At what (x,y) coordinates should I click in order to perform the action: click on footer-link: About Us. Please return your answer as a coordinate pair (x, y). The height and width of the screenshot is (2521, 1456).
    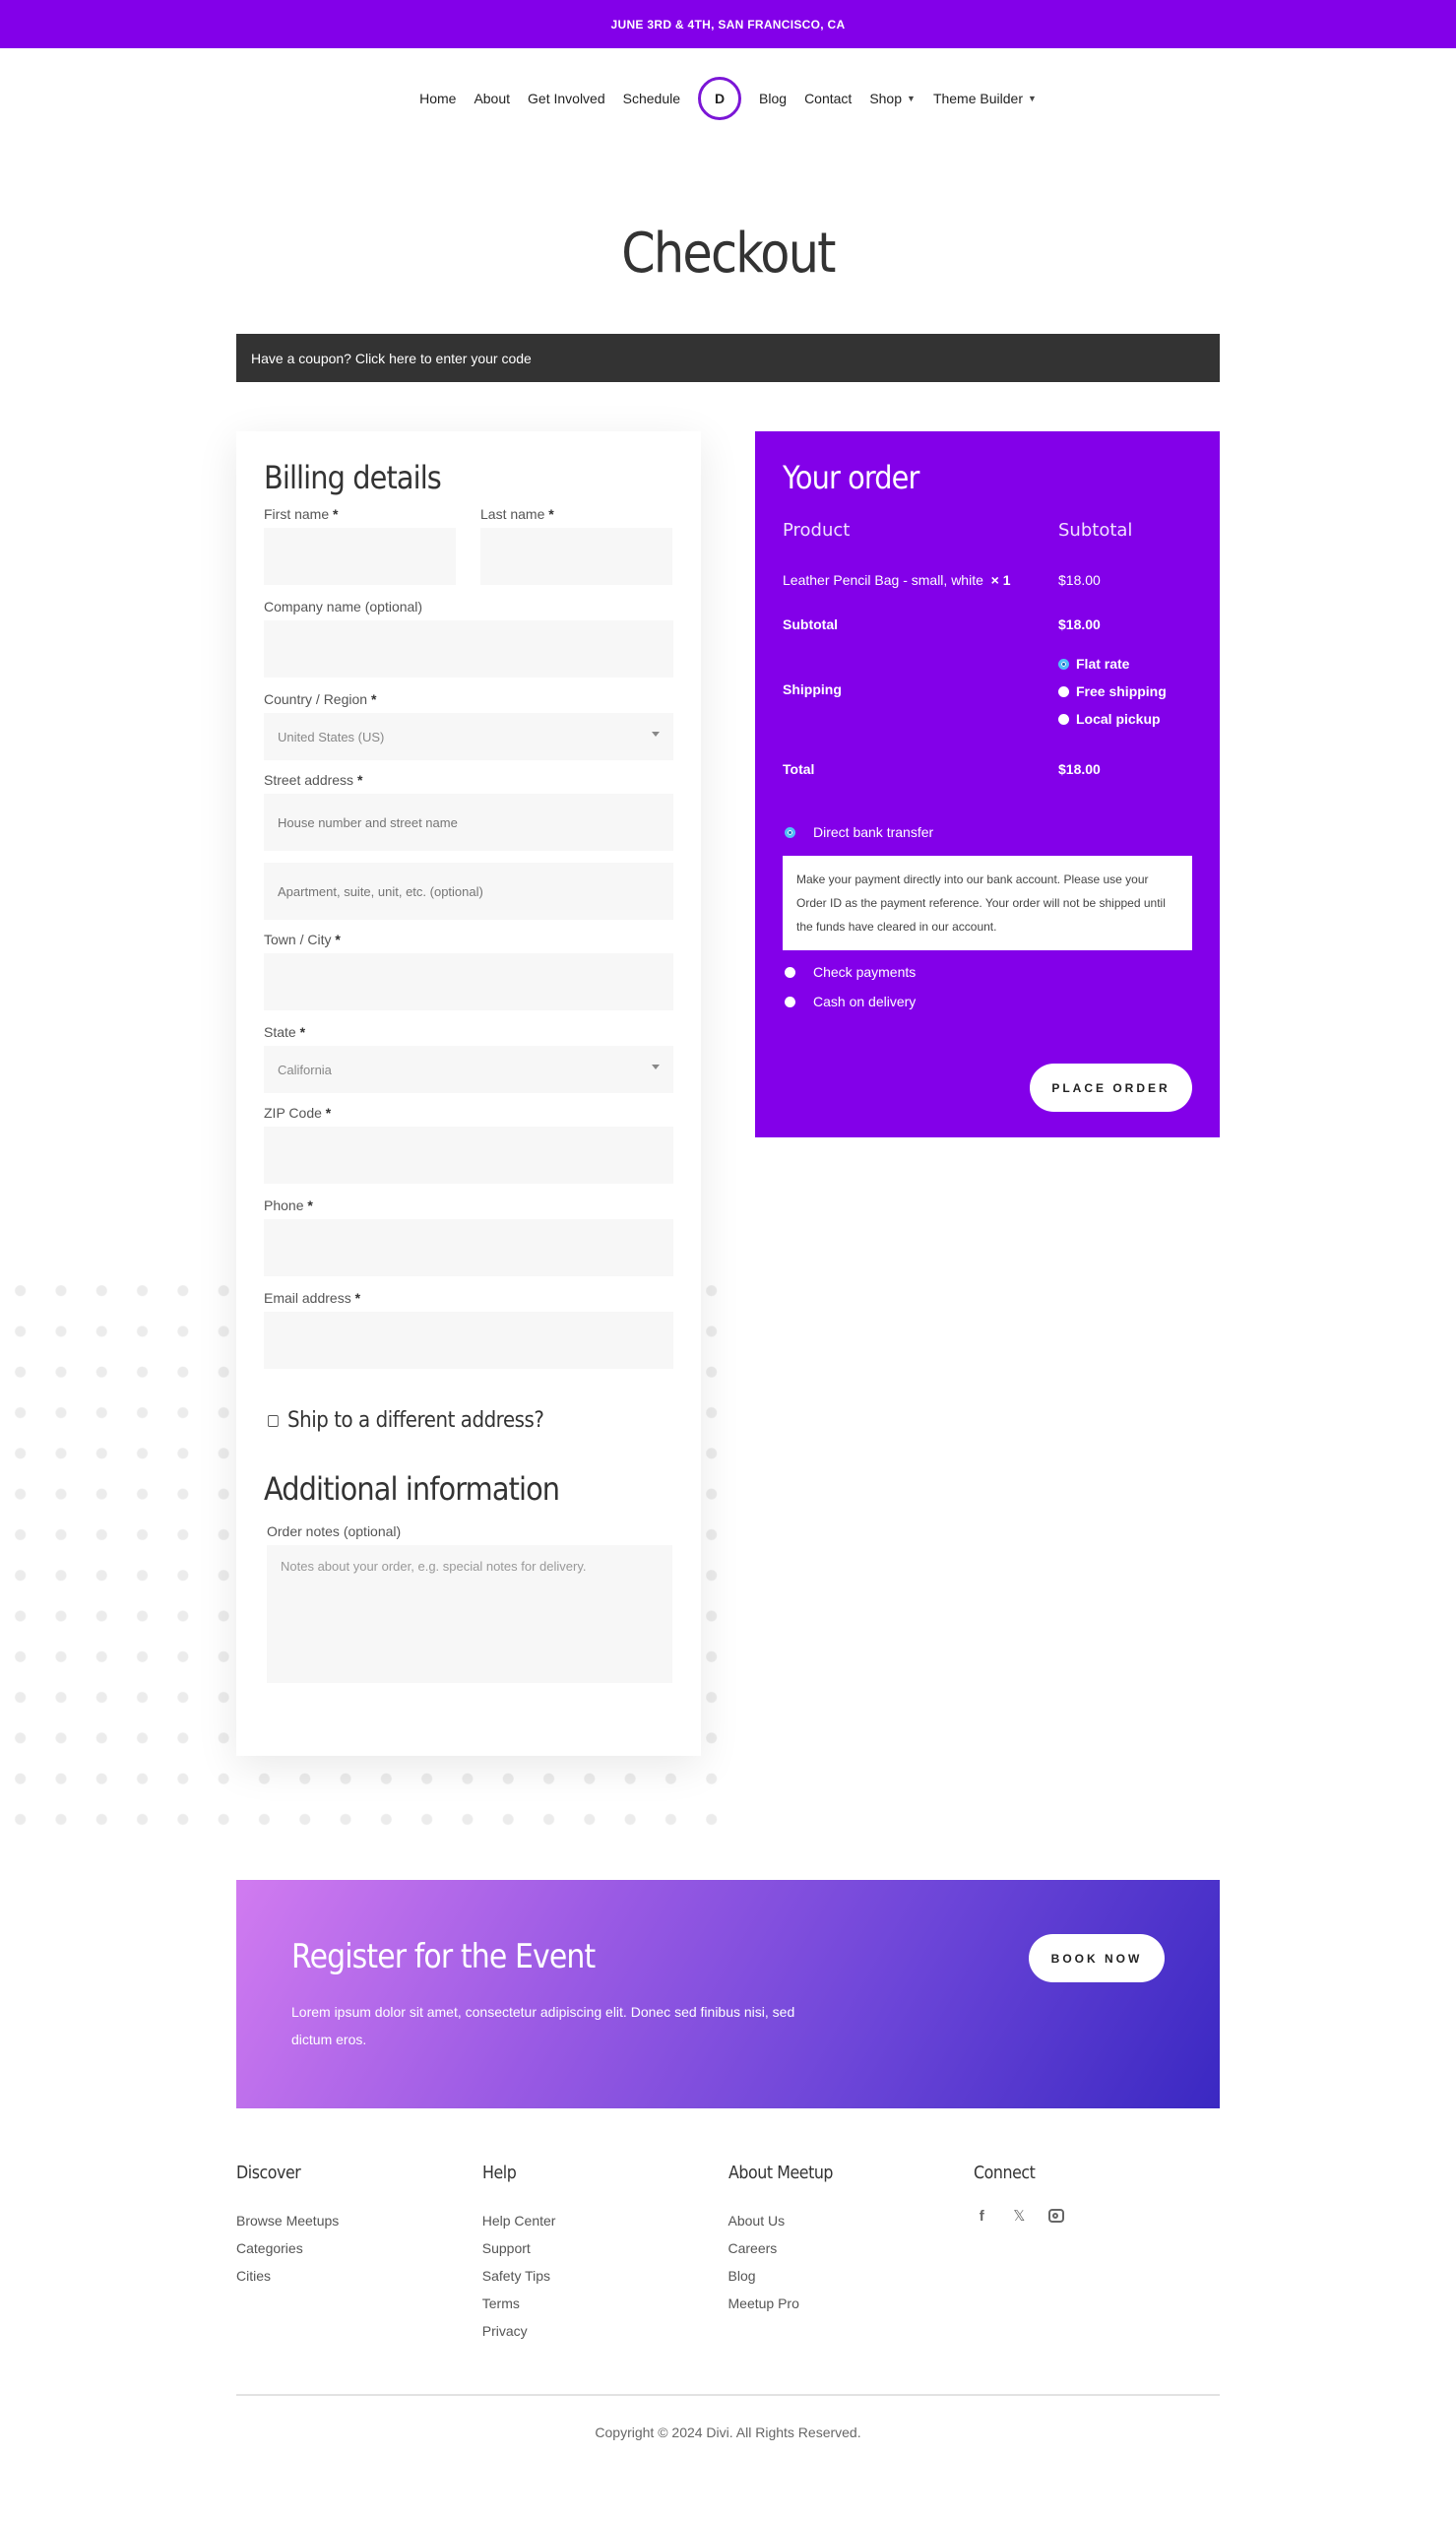
    Looking at the image, I should click on (851, 2220).